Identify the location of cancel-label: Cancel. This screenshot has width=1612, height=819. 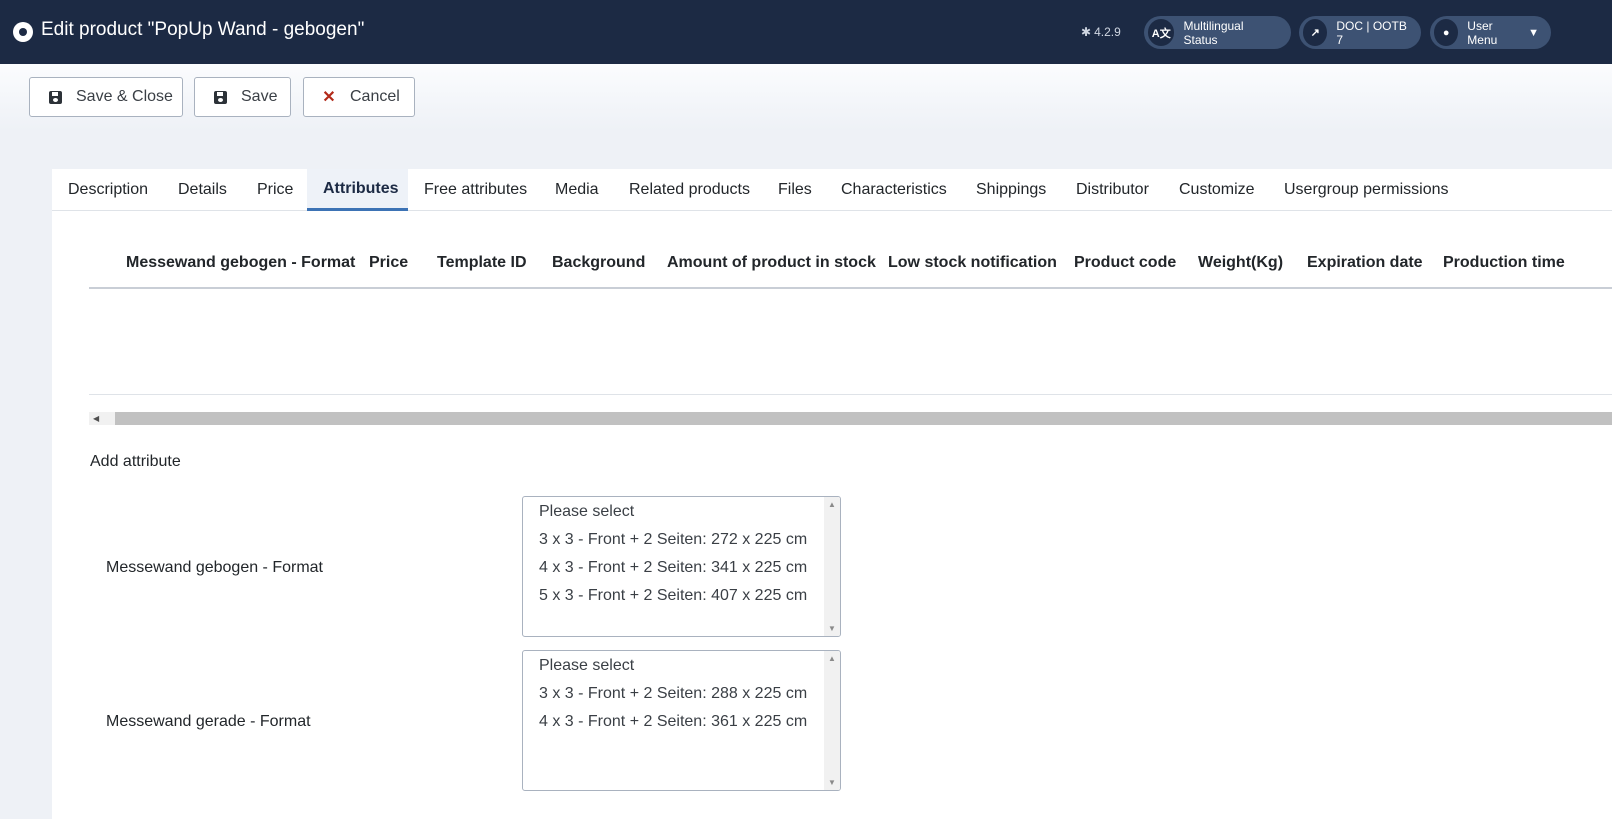
(375, 96).